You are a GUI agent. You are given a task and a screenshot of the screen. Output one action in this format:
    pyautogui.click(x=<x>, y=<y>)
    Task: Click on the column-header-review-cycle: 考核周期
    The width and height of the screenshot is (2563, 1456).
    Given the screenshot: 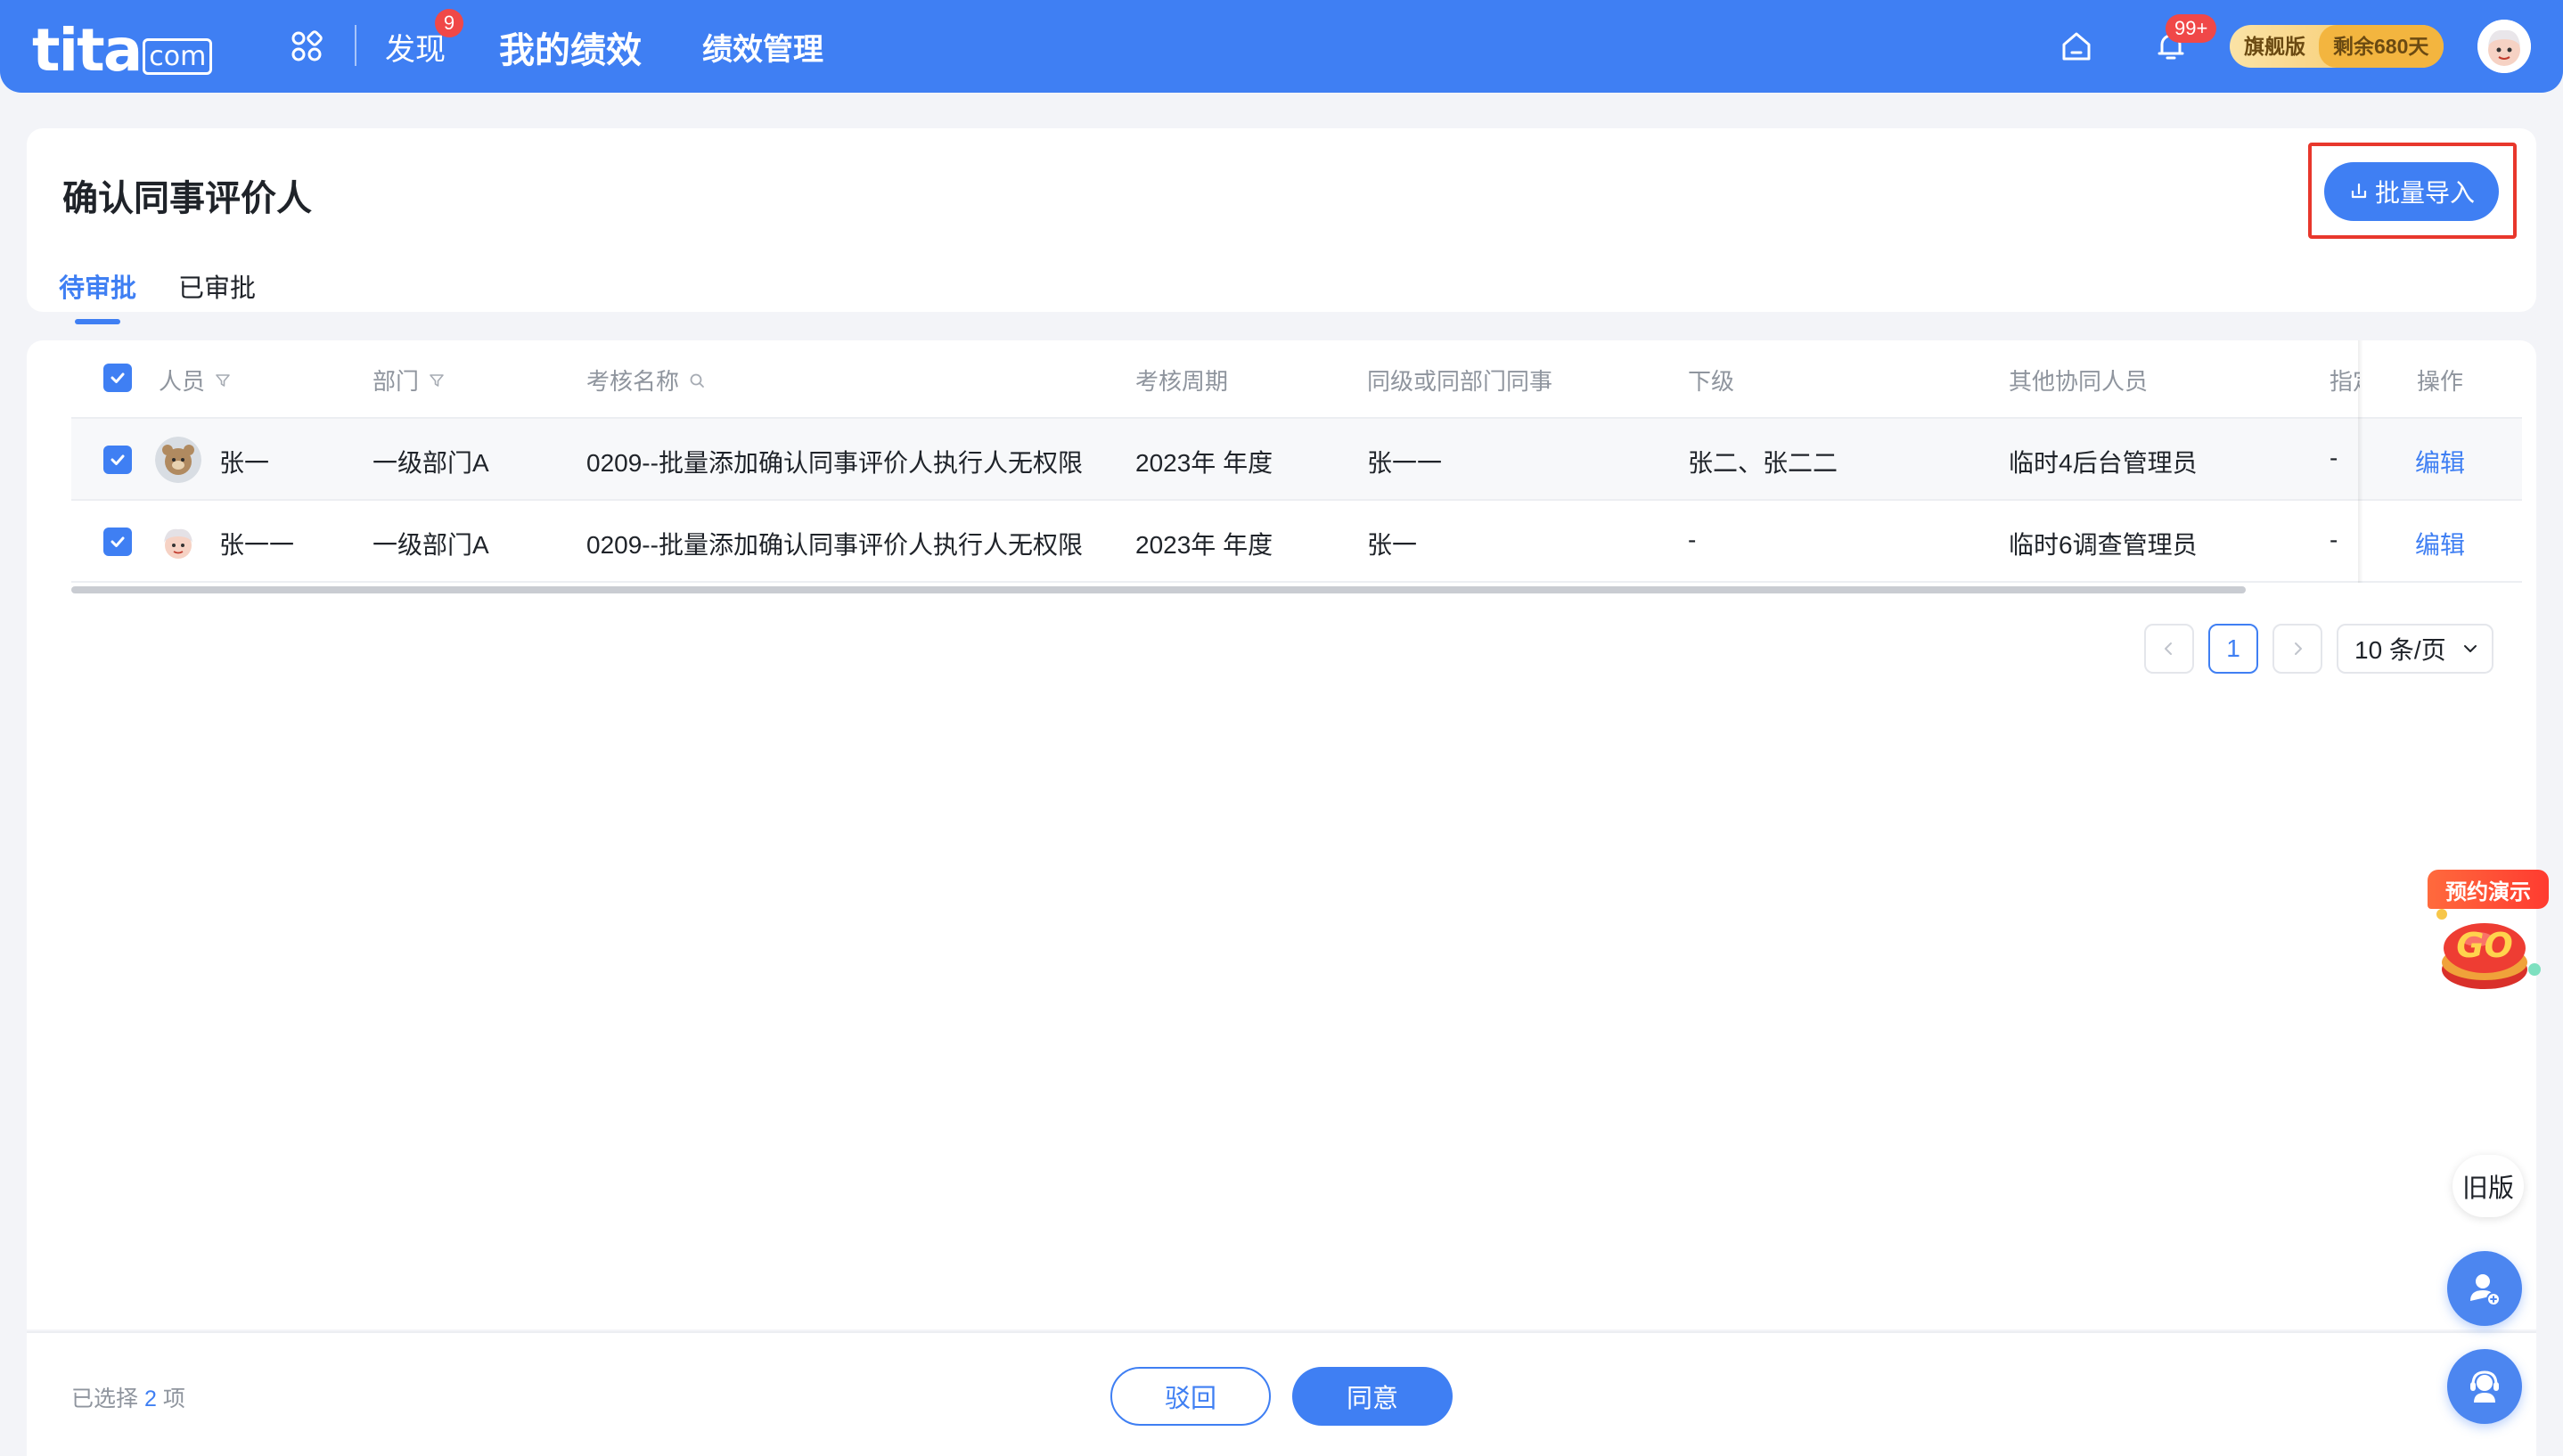 What is the action you would take?
    pyautogui.click(x=1182, y=382)
    